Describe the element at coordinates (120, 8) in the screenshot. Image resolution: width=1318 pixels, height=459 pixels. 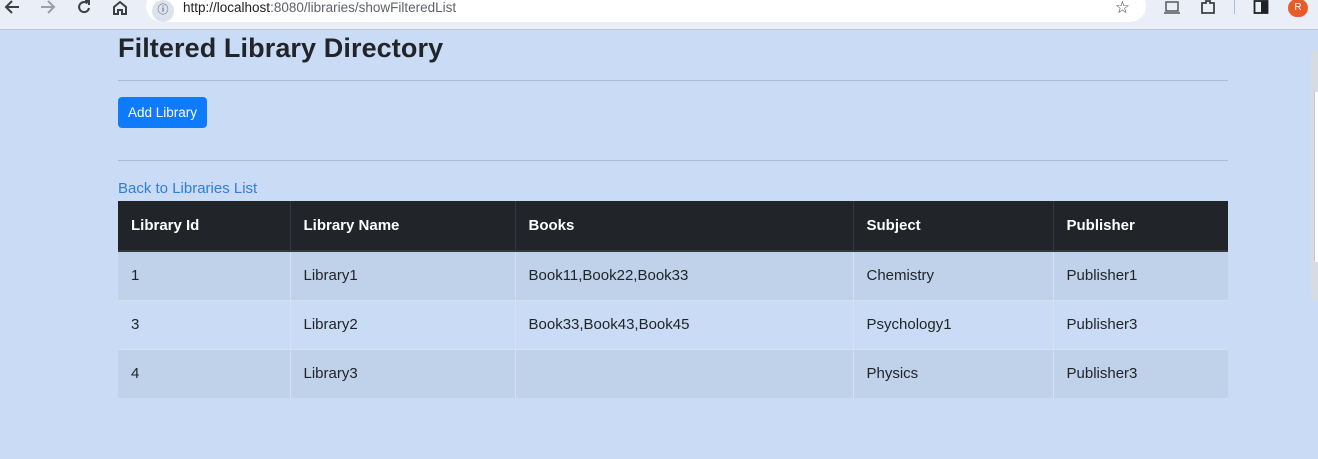
I see `home-icon` at that location.